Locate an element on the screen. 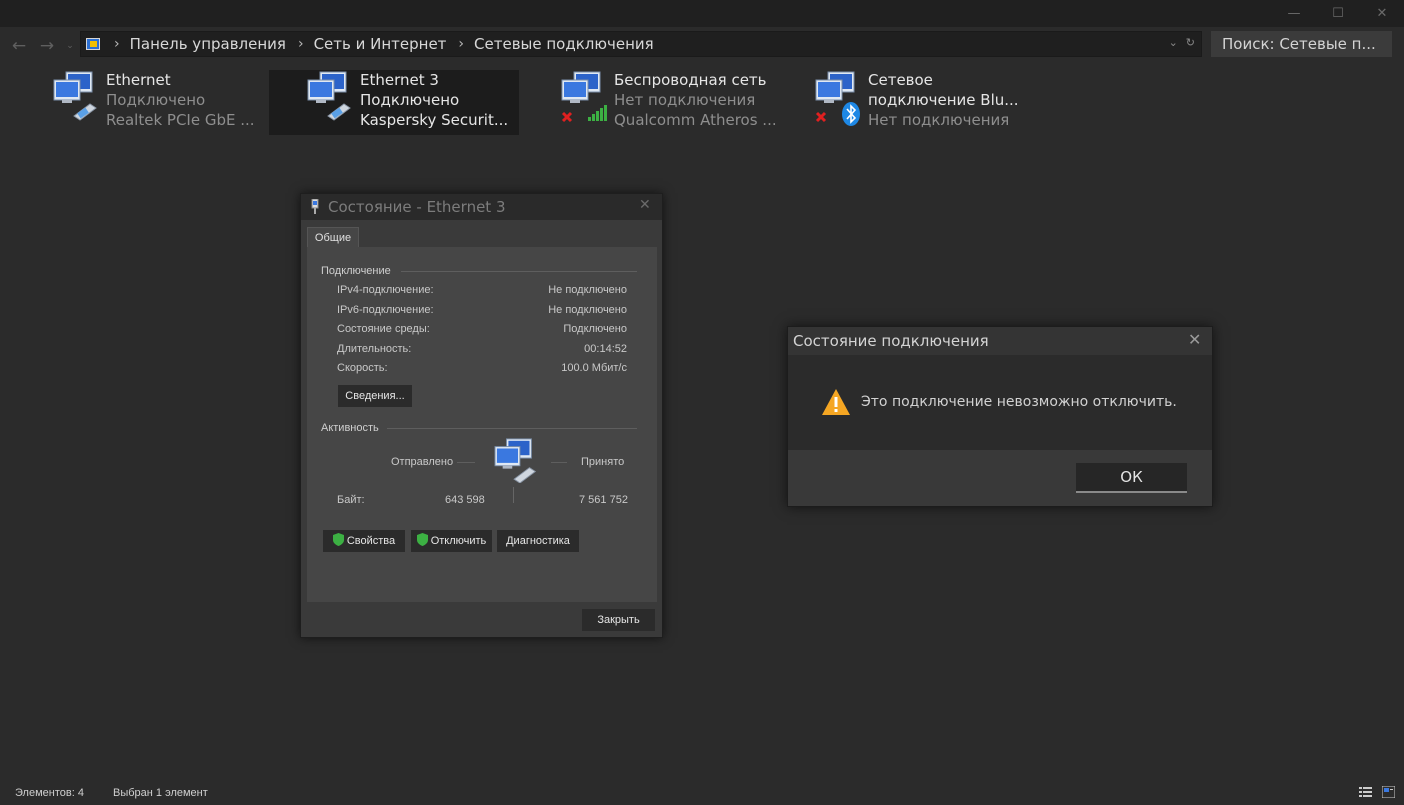  bytes-divider is located at coordinates (513, 495).